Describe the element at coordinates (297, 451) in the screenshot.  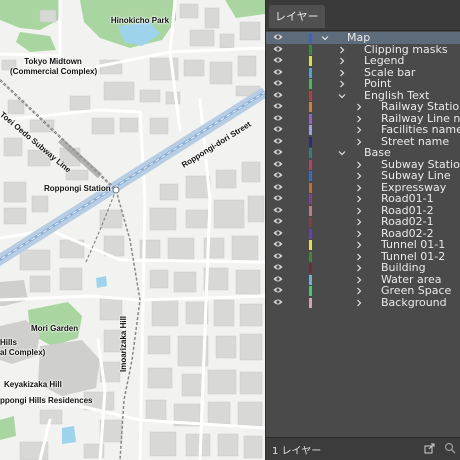
I see `layer-count-label: 1 レイヤー` at that location.